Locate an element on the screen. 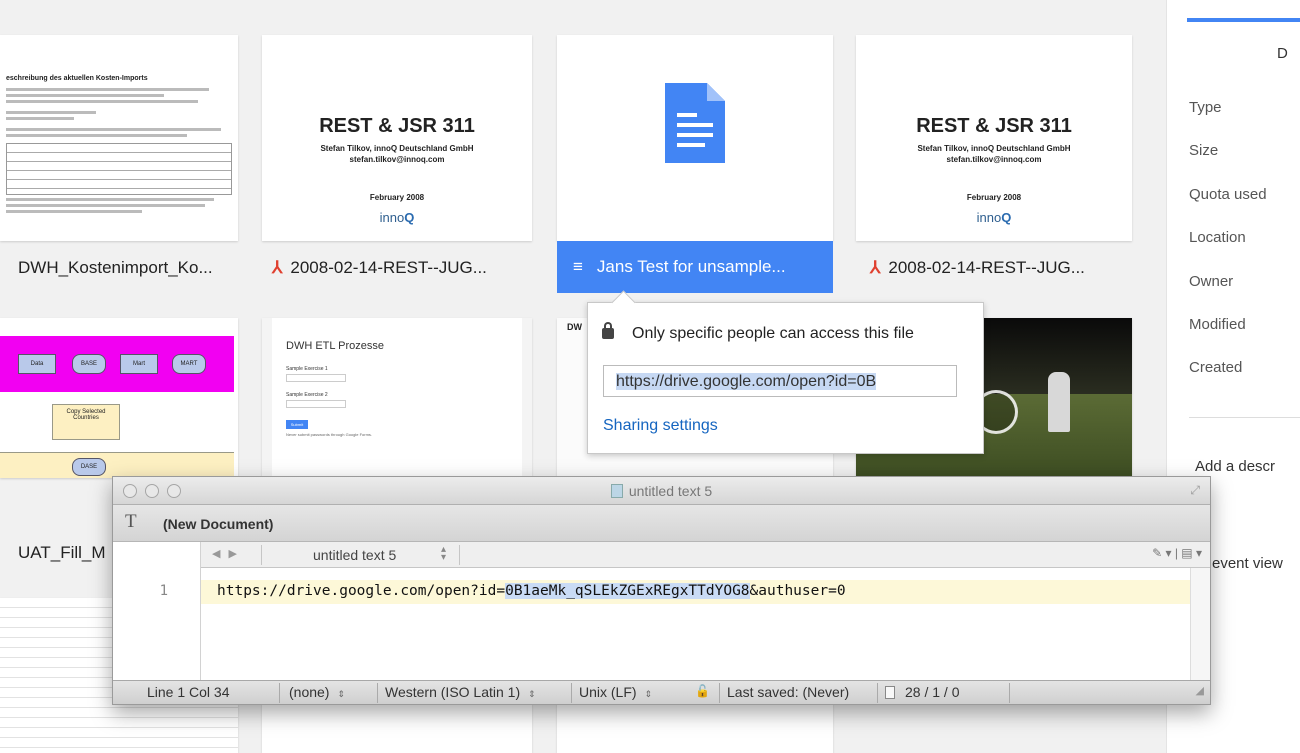 The image size is (1300, 753). flow-node: Mart is located at coordinates (139, 364).